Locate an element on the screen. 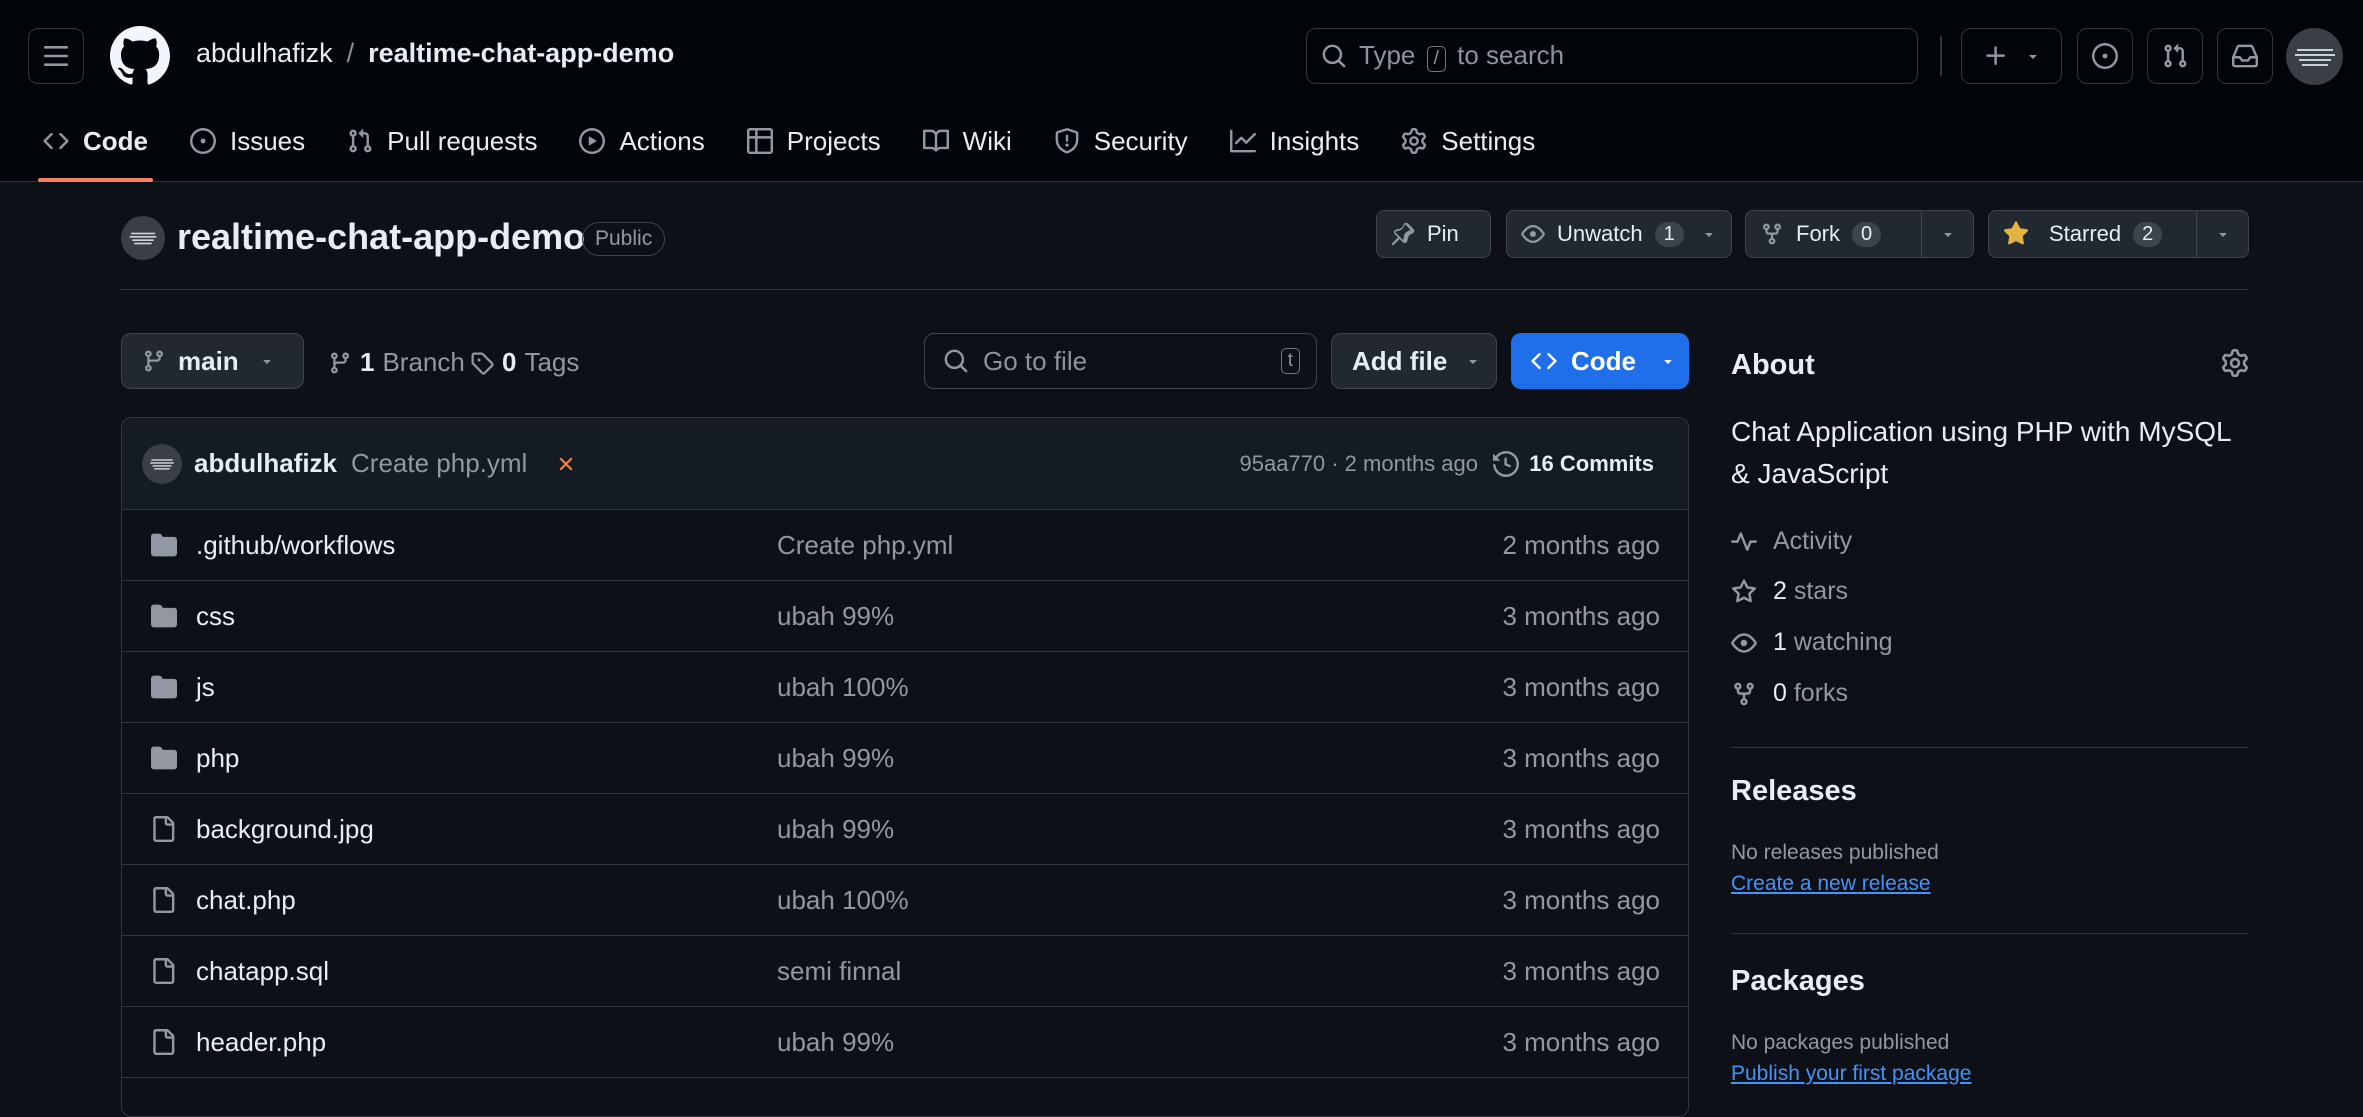 Image resolution: width=2363 pixels, height=1117 pixels. code-button: Code is located at coordinates (1600, 361).